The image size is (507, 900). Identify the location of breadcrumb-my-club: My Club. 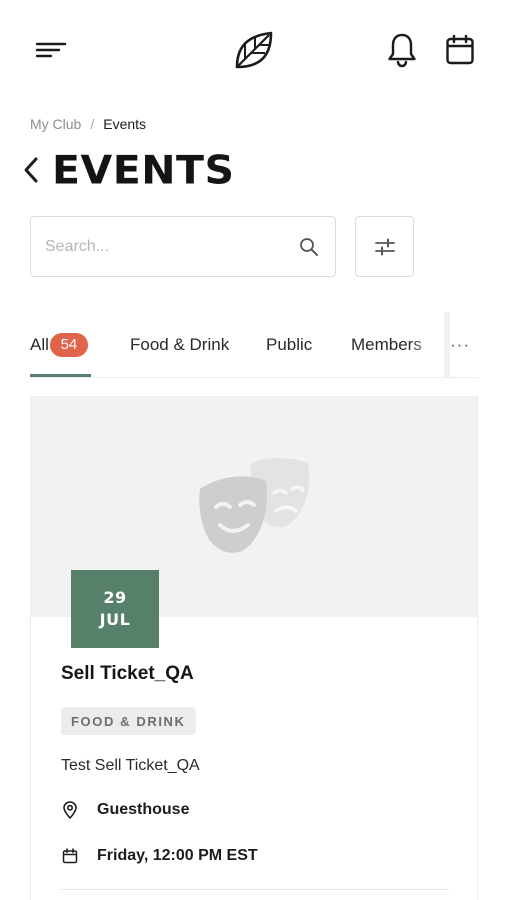
(55, 124).